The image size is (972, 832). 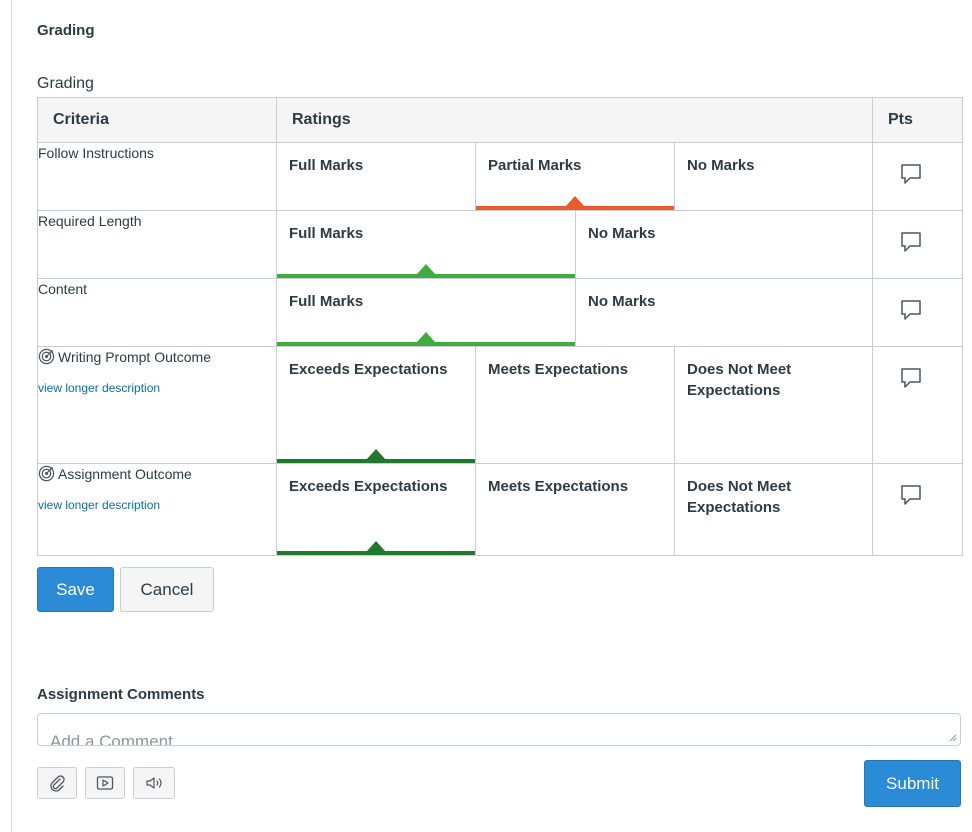 I want to click on panel-border, so click(x=11, y=416).